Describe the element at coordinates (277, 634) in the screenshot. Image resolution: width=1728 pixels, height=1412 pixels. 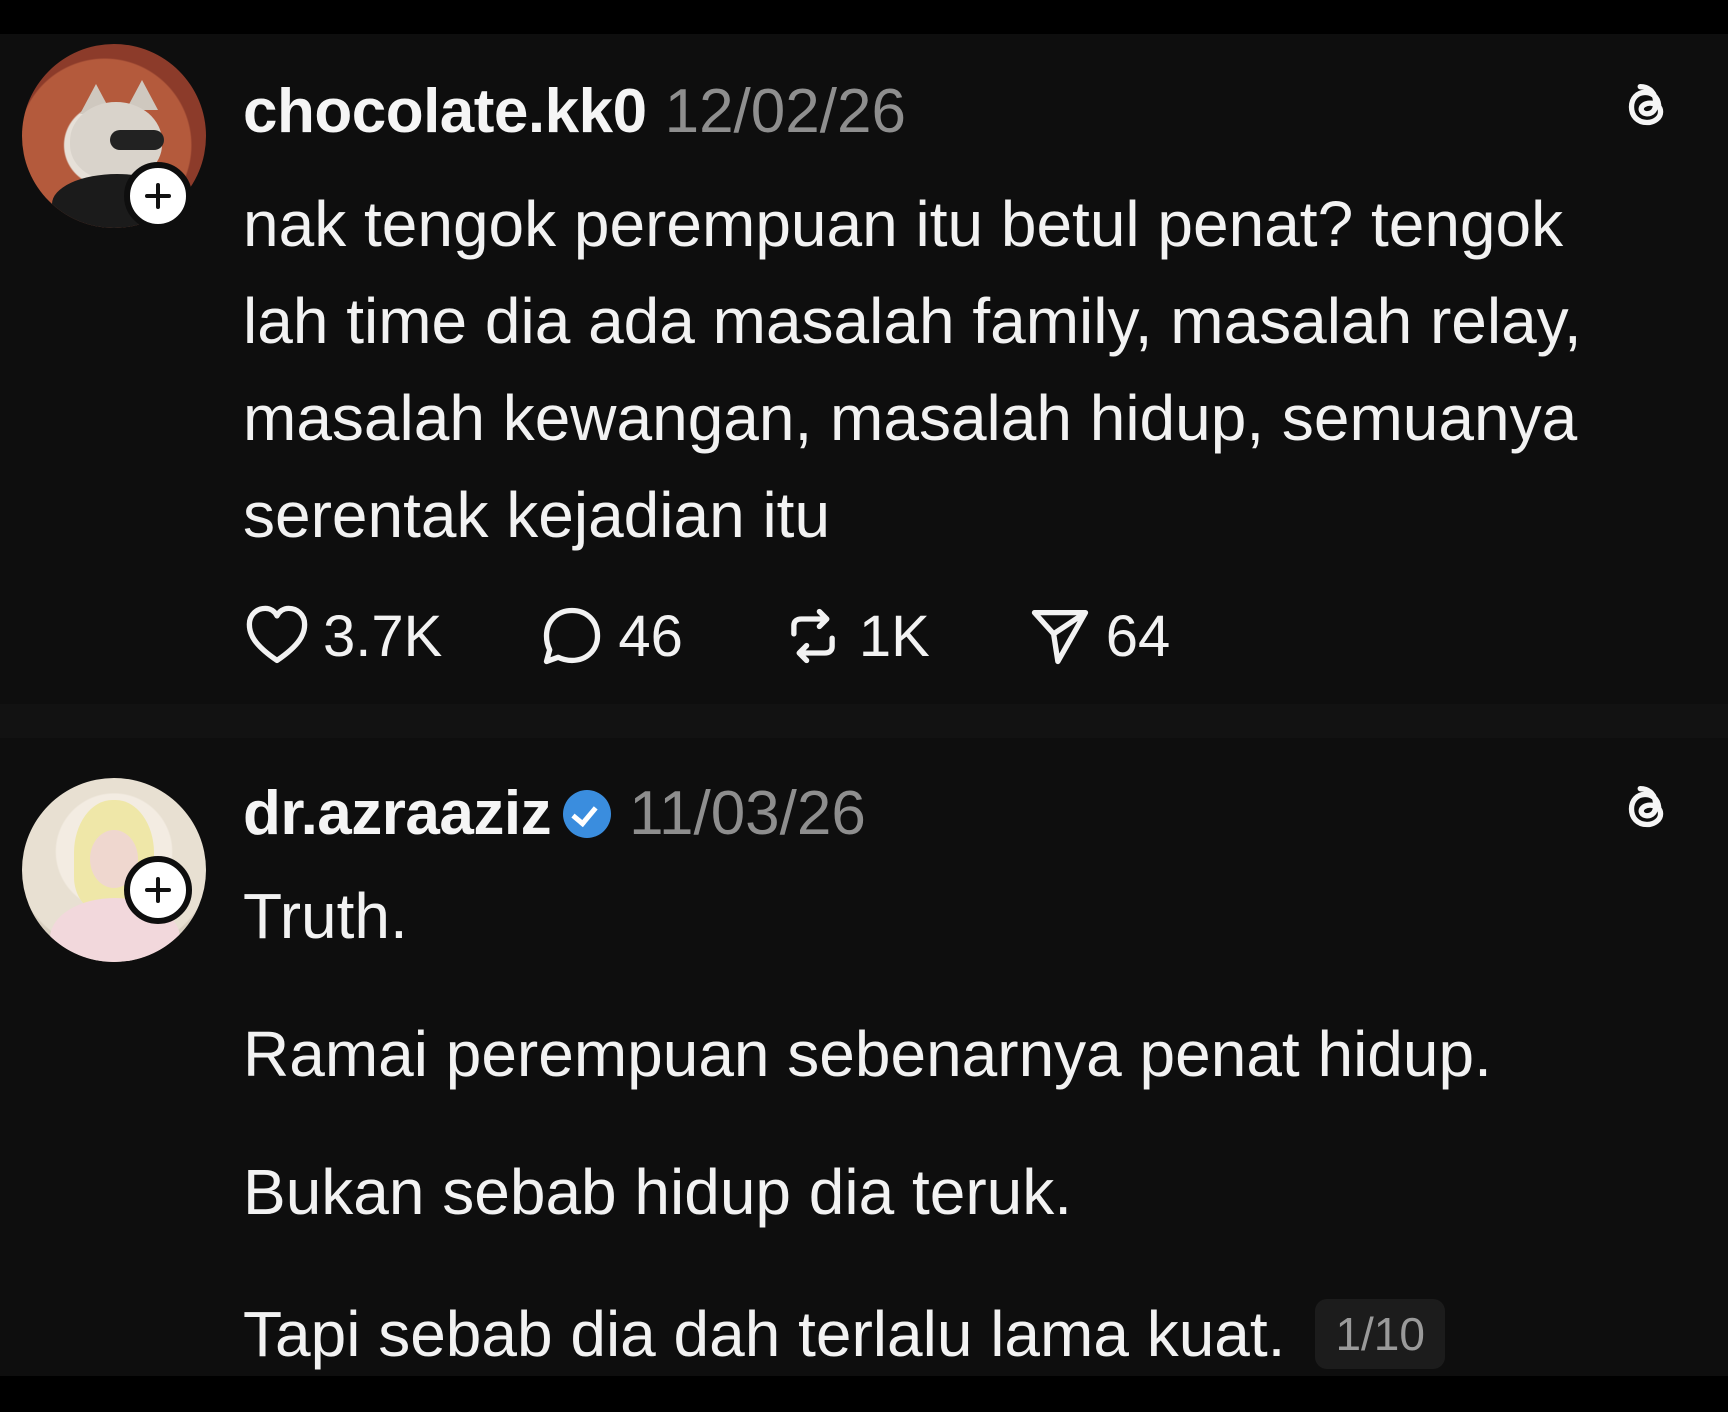
I see `heart-icon` at that location.